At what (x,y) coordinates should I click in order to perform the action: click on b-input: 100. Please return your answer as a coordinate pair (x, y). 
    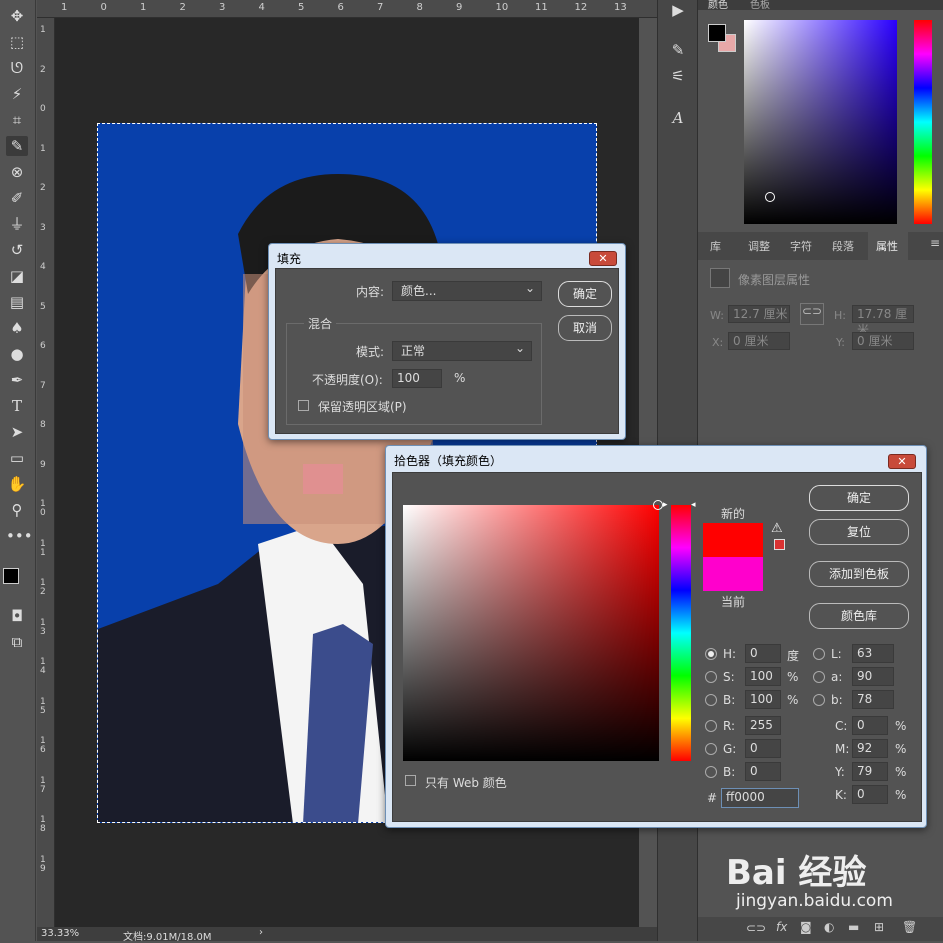
    Looking at the image, I should click on (763, 699).